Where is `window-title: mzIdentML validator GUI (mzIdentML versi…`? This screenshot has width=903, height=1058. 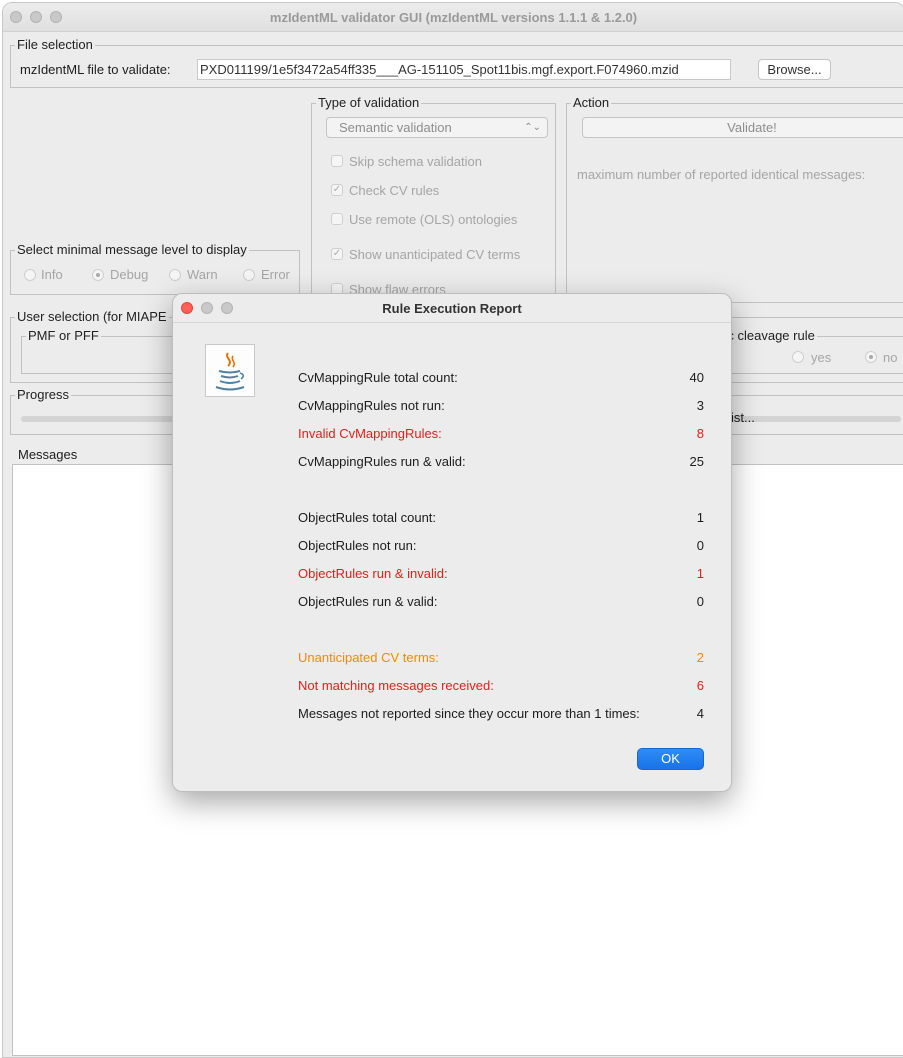
window-title: mzIdentML validator GUI (mzIdentML versi… is located at coordinates (453, 17).